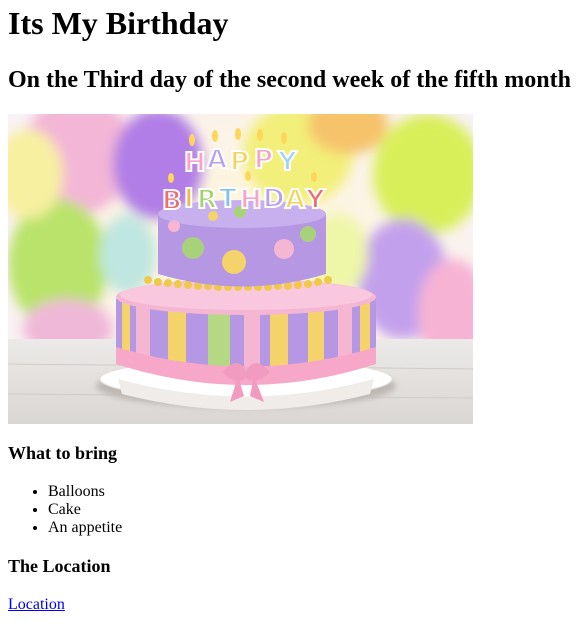 The height and width of the screenshot is (628, 578). I want to click on svg-text: B, so click(172, 201).